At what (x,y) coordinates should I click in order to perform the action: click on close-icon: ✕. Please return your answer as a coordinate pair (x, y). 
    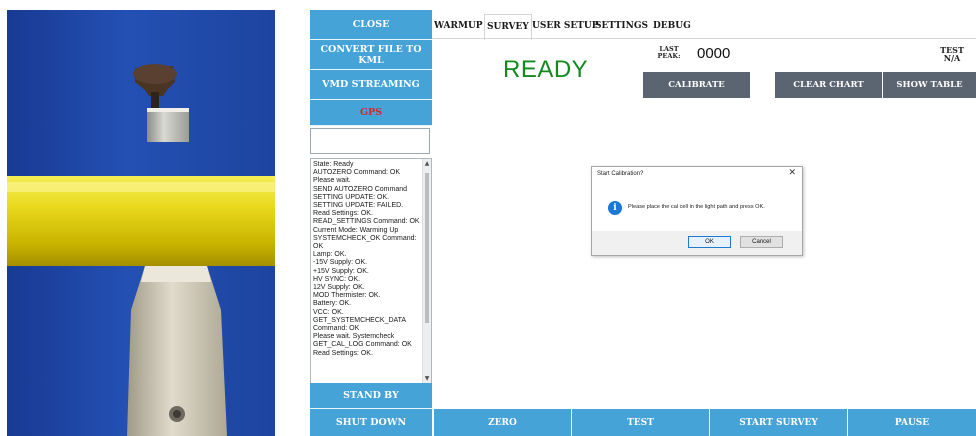
    Looking at the image, I should click on (792, 173).